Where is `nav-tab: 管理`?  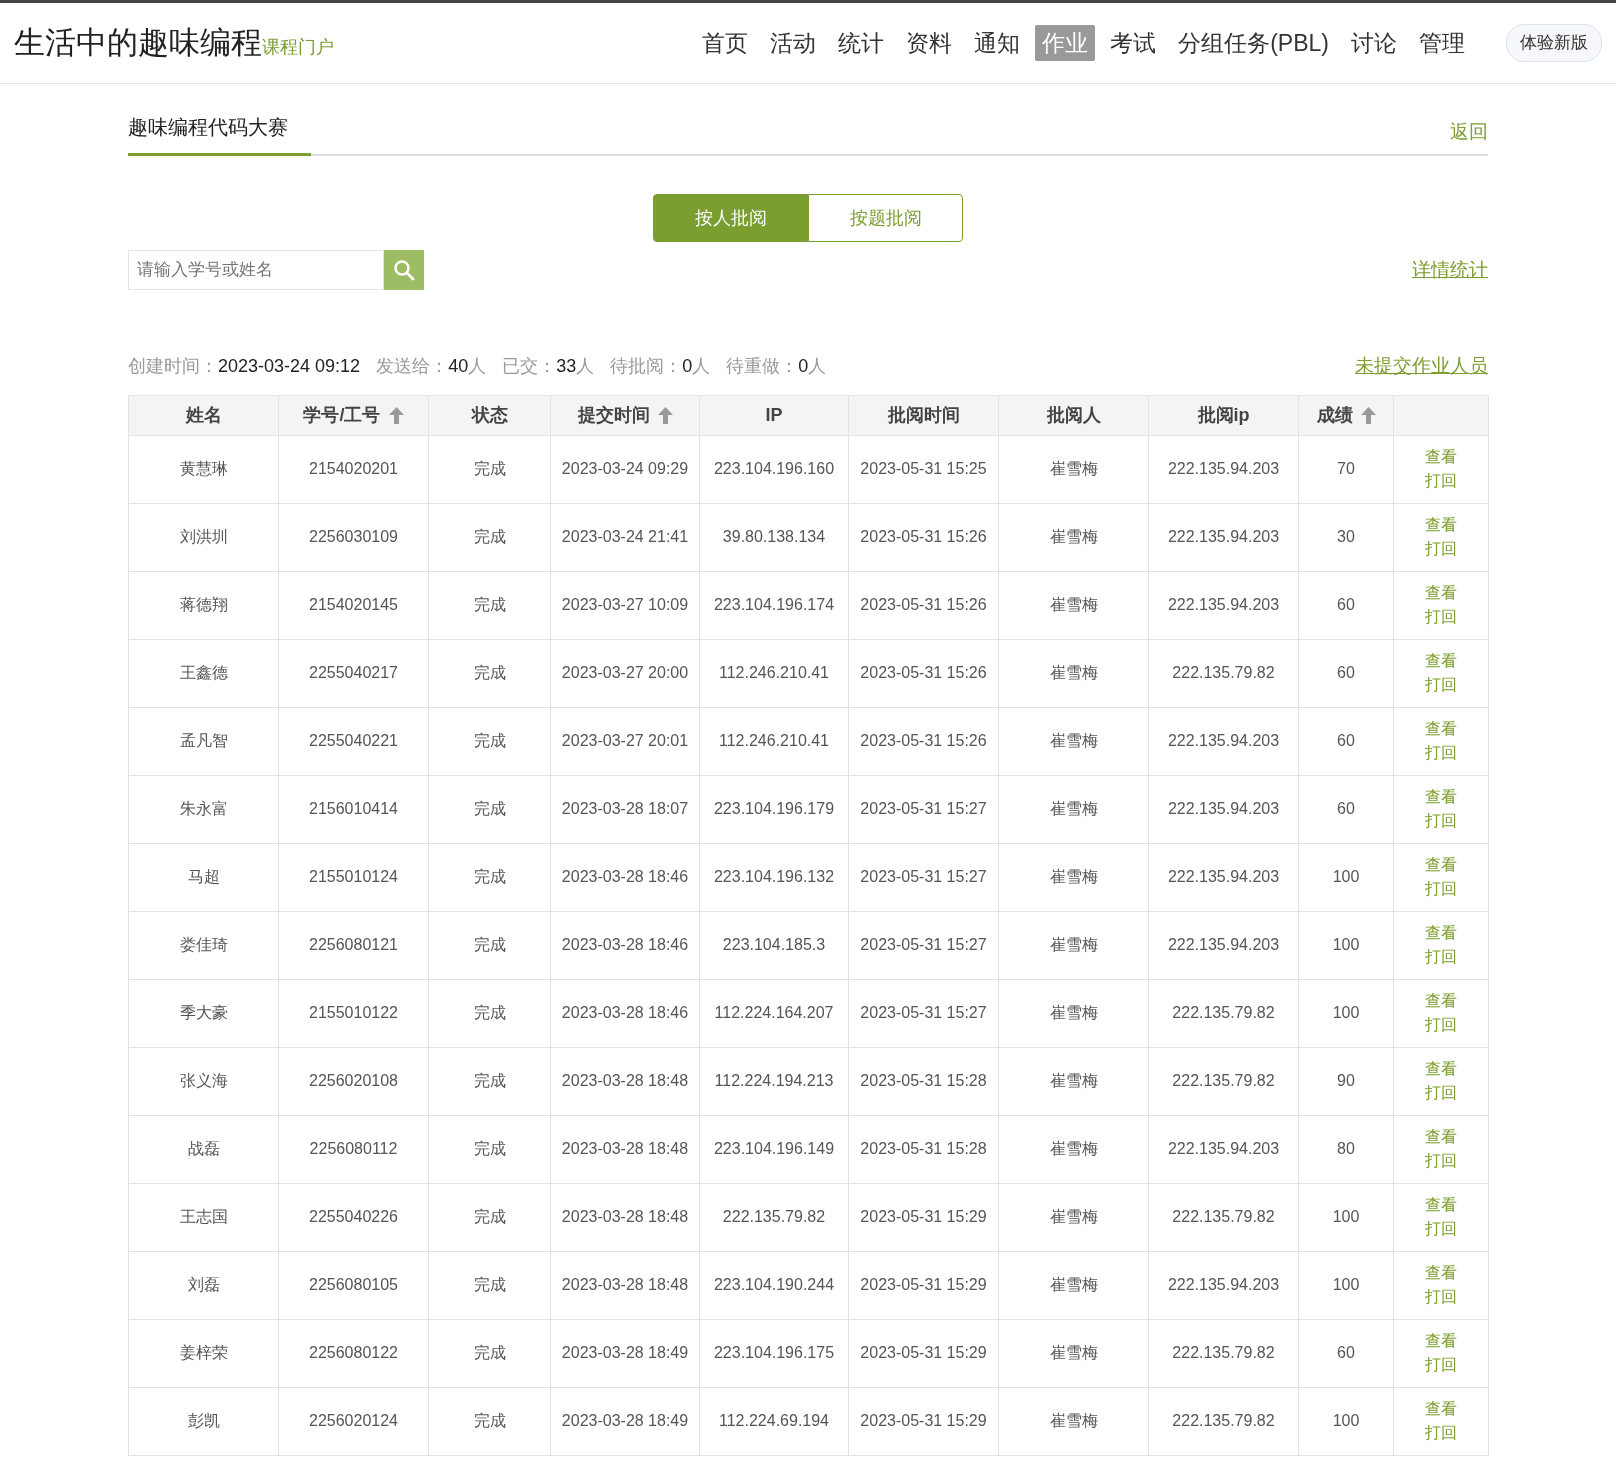 nav-tab: 管理 is located at coordinates (1442, 43).